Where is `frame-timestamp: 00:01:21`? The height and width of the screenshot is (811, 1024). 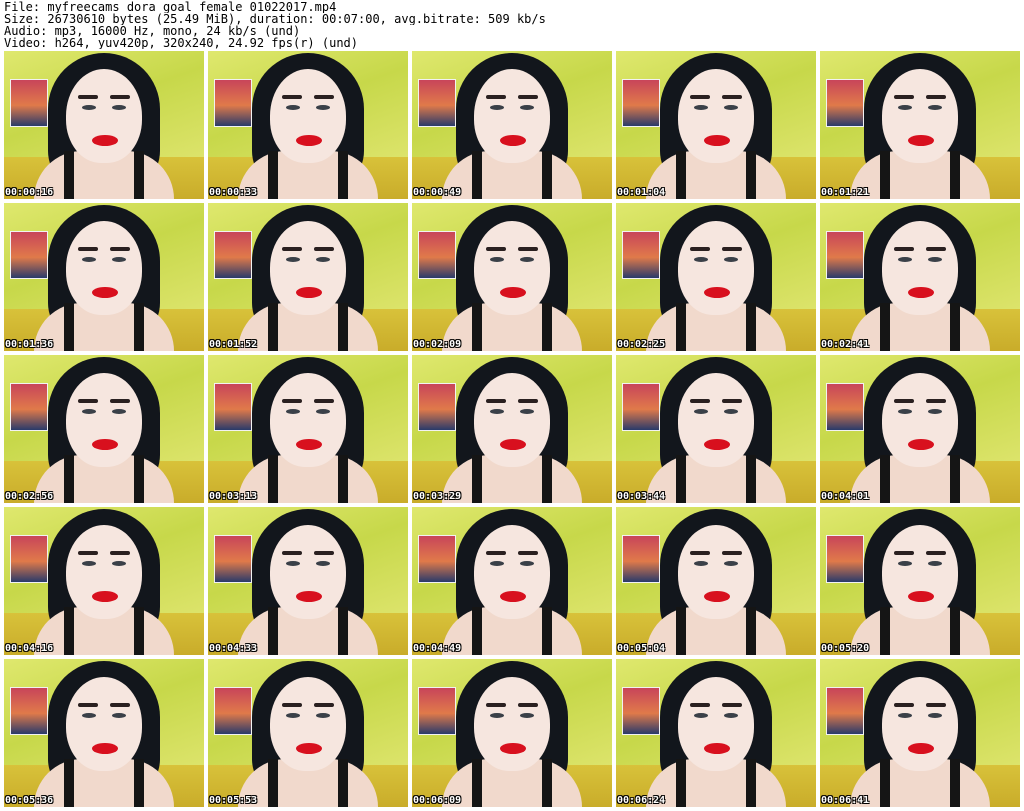 frame-timestamp: 00:01:21 is located at coordinates (845, 192).